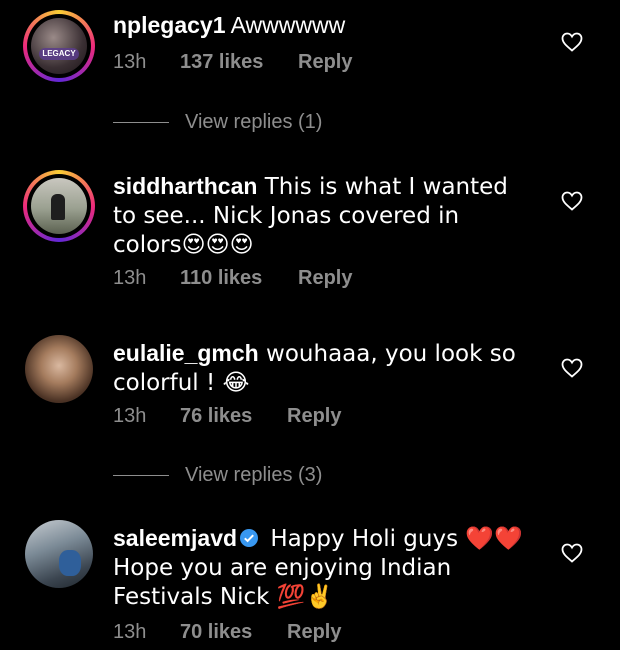 The image size is (620, 650). Describe the element at coordinates (249, 538) in the screenshot. I see `verified-badge-icon` at that location.